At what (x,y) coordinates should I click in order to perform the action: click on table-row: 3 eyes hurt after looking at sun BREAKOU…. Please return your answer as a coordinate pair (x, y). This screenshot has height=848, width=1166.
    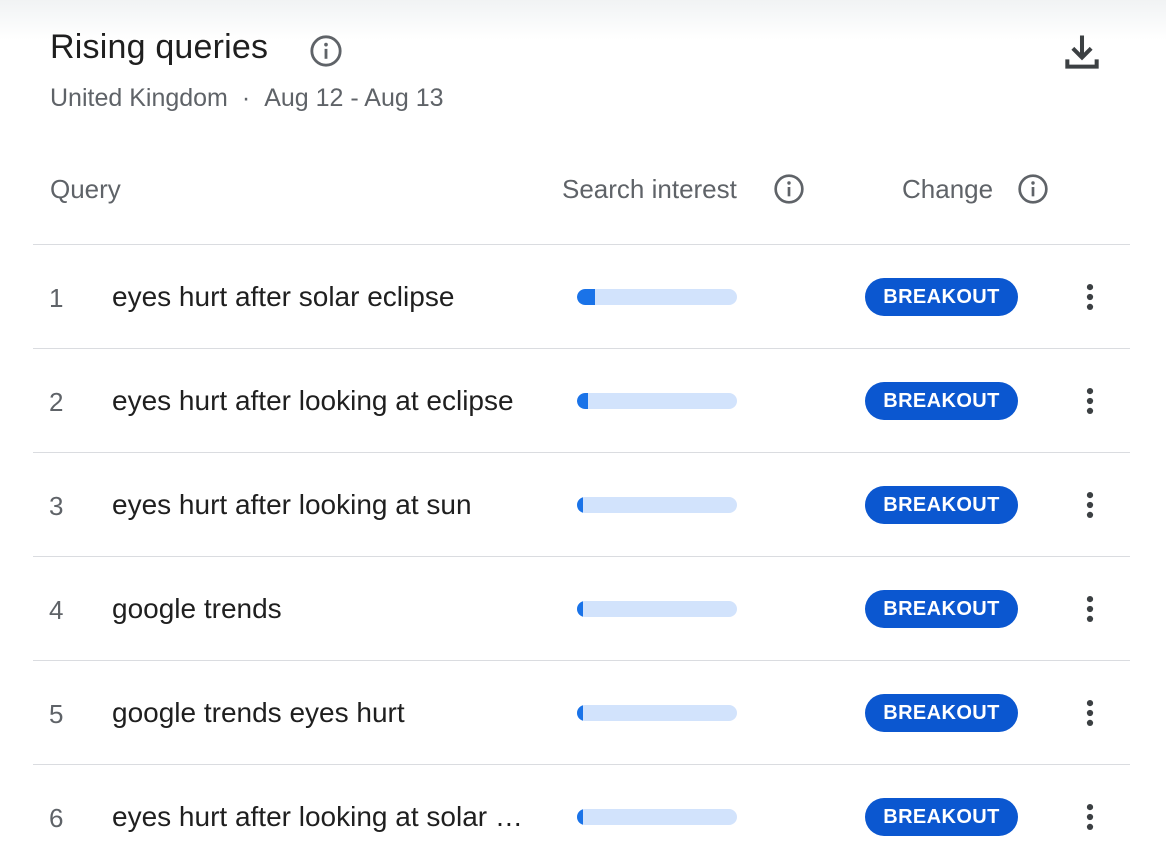
    Looking at the image, I should click on (581, 504).